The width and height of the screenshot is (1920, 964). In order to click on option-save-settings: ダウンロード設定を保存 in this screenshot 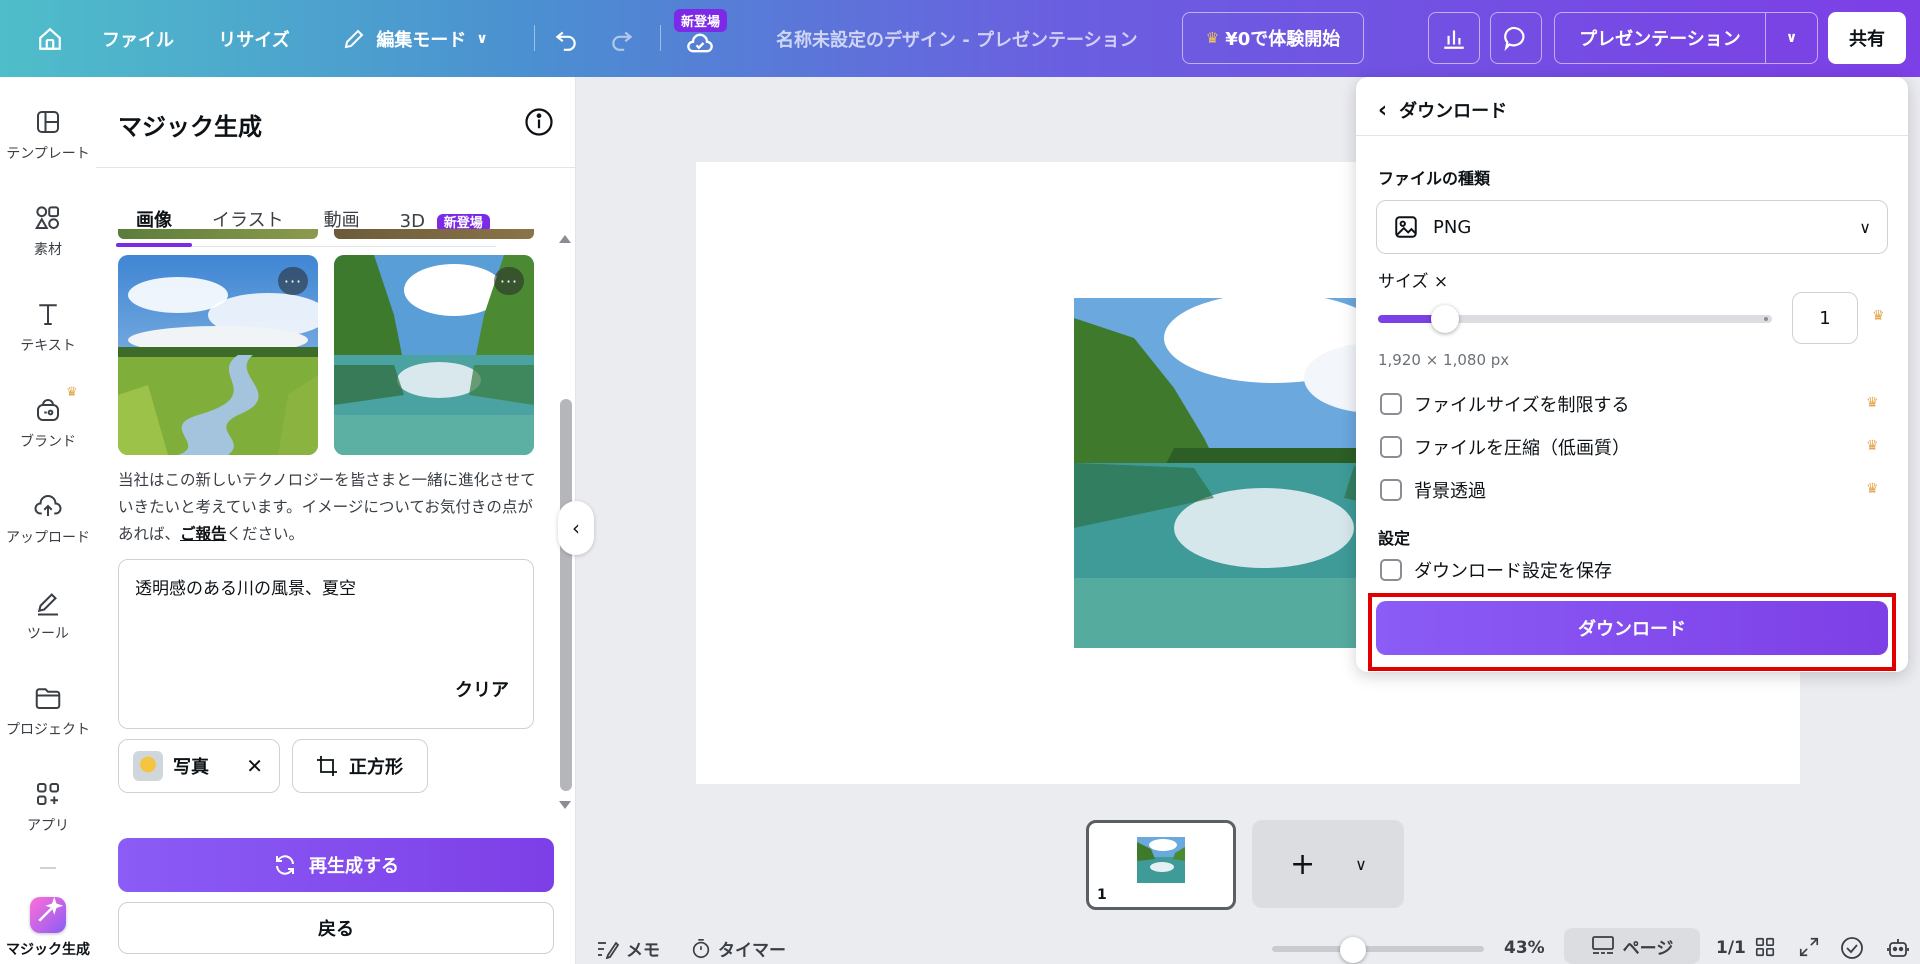, I will do `click(1496, 570)`.